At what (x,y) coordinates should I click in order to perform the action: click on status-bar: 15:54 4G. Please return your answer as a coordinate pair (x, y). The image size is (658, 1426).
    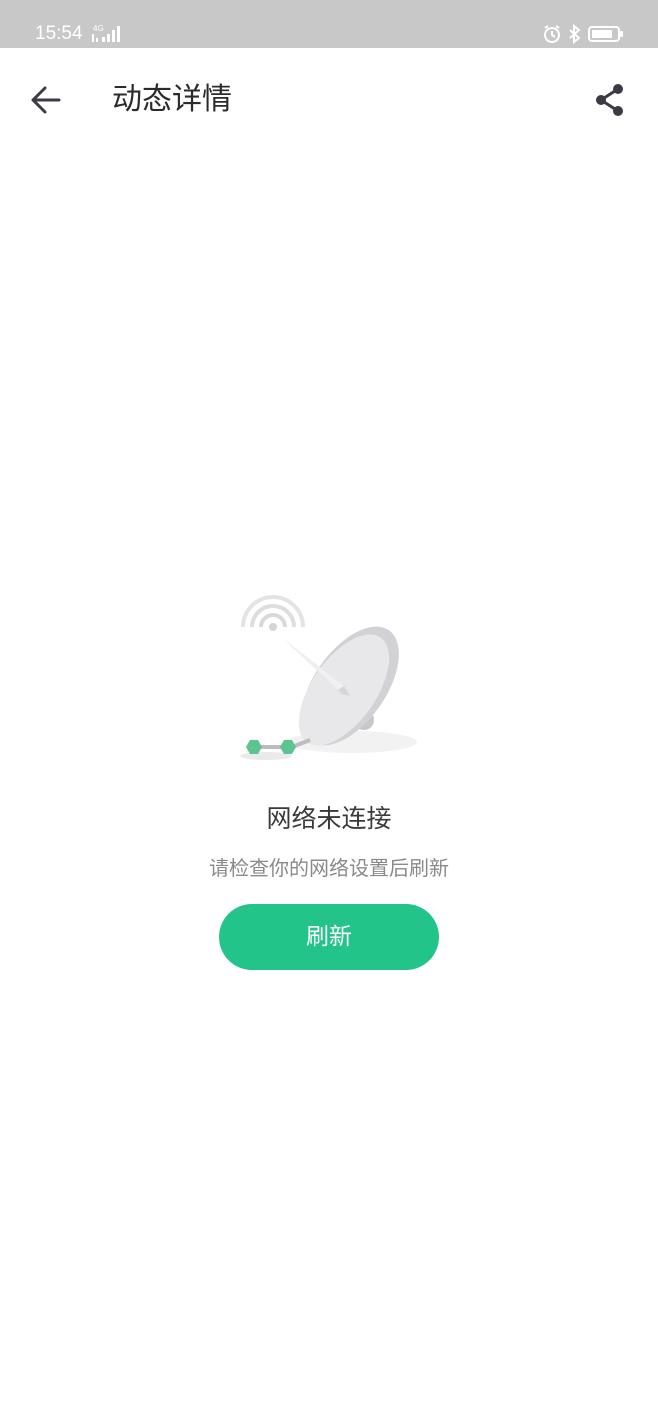
    Looking at the image, I should click on (329, 24).